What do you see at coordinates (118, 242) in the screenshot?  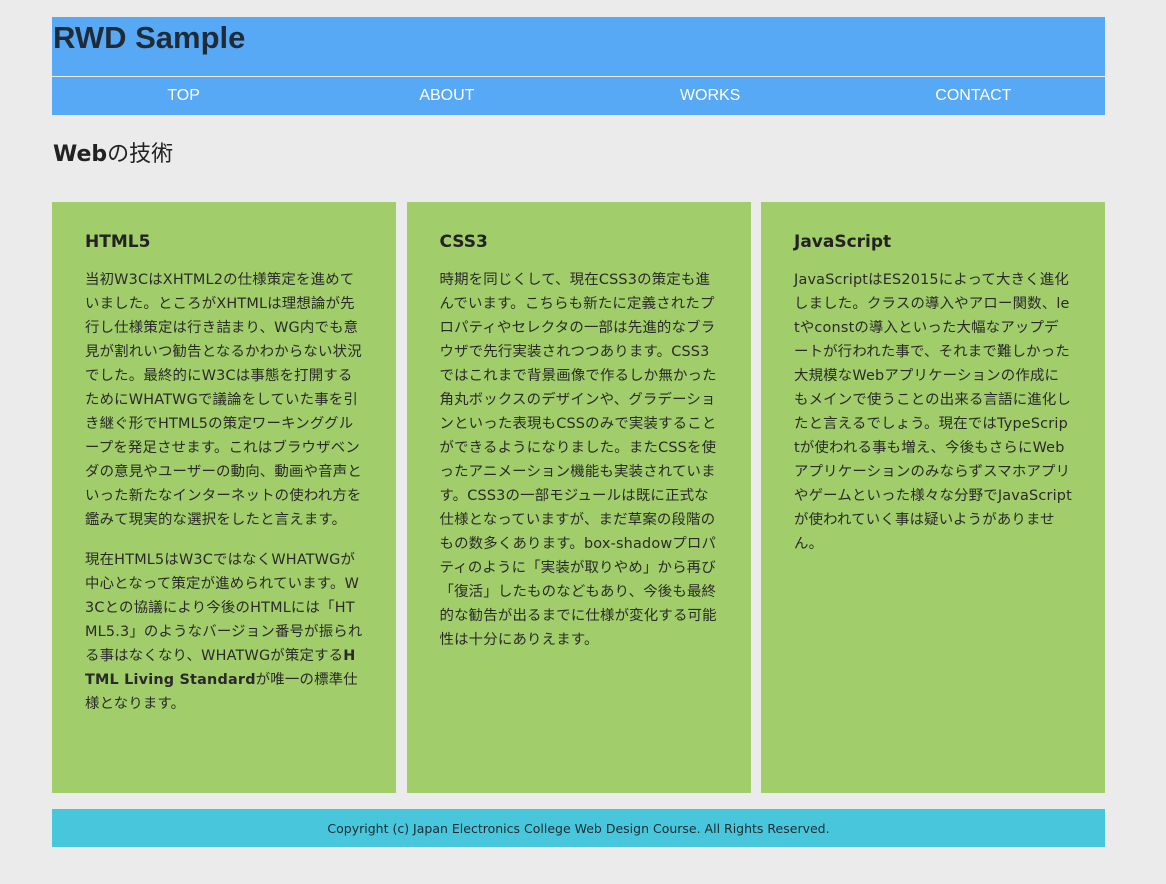 I see `card-title: HTML5` at bounding box center [118, 242].